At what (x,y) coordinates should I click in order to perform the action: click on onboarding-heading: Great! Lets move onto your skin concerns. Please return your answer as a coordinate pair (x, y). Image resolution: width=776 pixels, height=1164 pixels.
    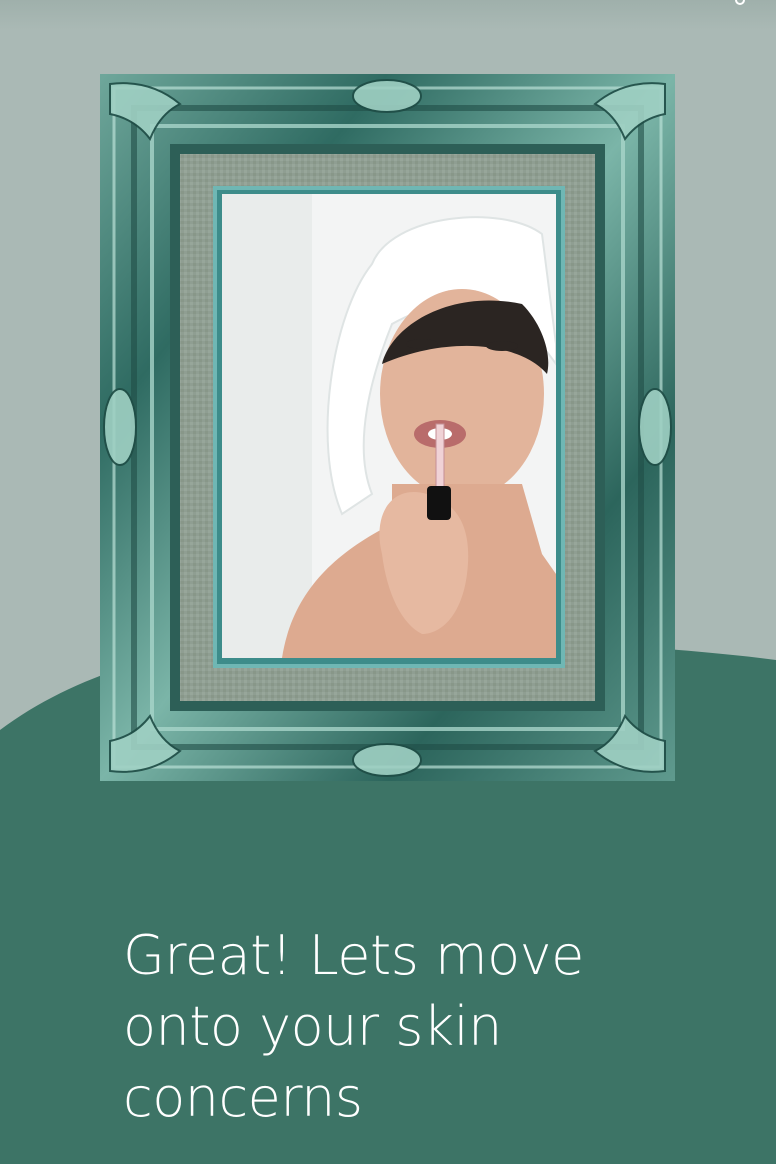
    Looking at the image, I should click on (353, 1026).